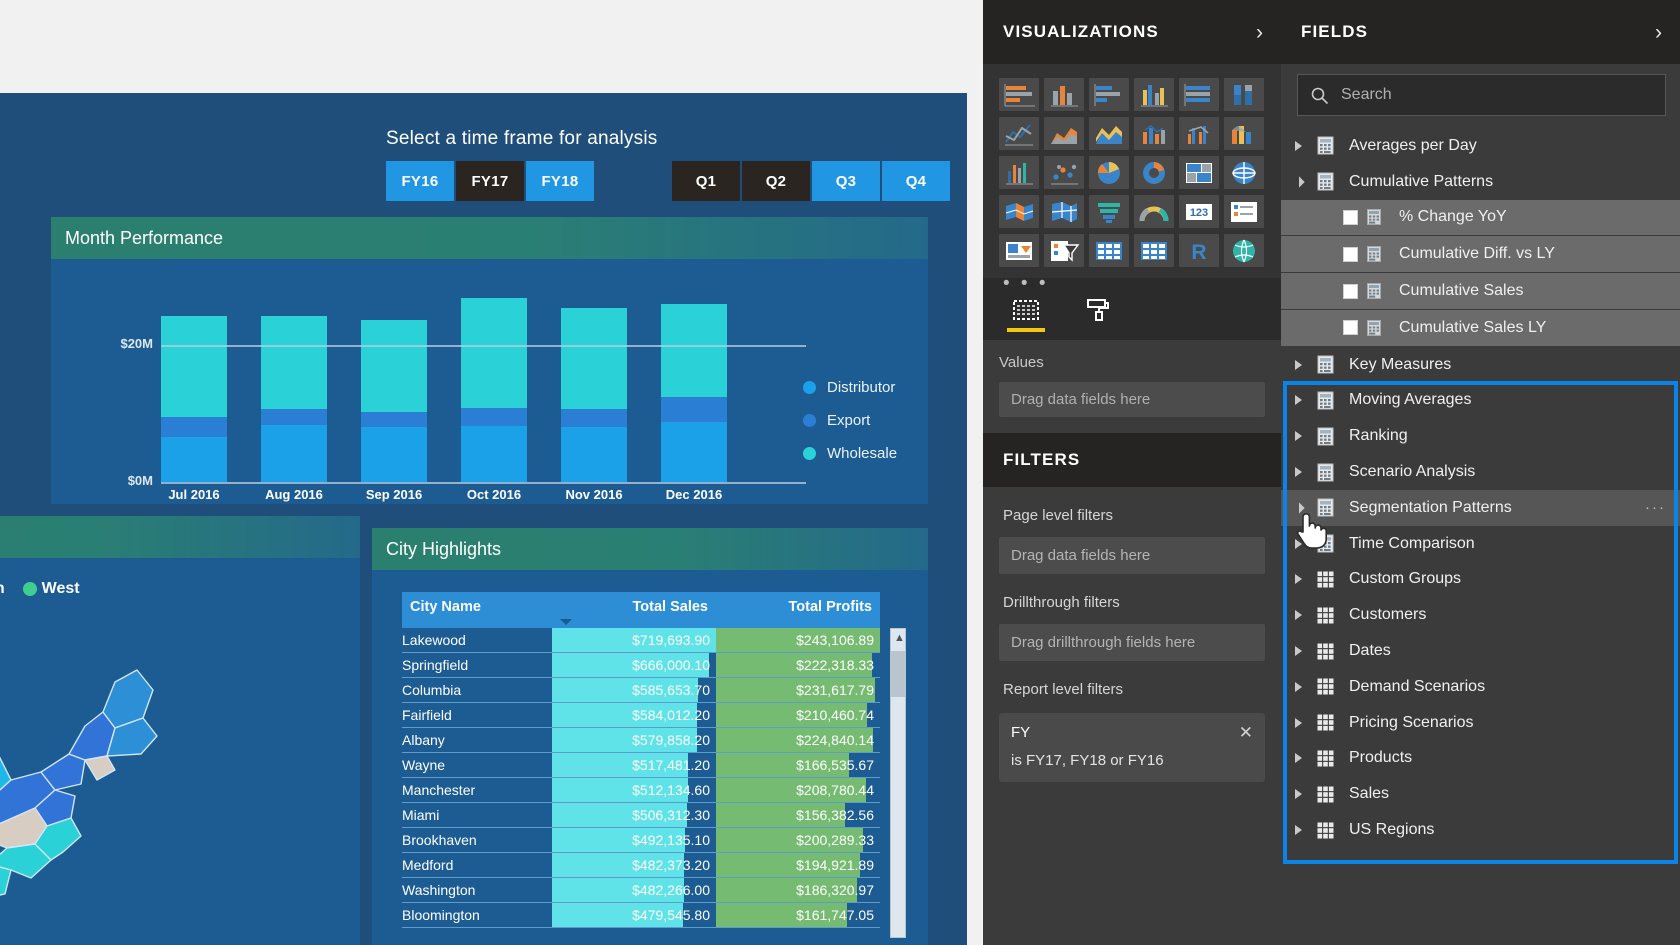 This screenshot has height=945, width=1680. Describe the element at coordinates (1480, 254) in the screenshot. I see `field-measure-cumulative-diff-vs-ly: Cumulative Diff. vs LY` at that location.